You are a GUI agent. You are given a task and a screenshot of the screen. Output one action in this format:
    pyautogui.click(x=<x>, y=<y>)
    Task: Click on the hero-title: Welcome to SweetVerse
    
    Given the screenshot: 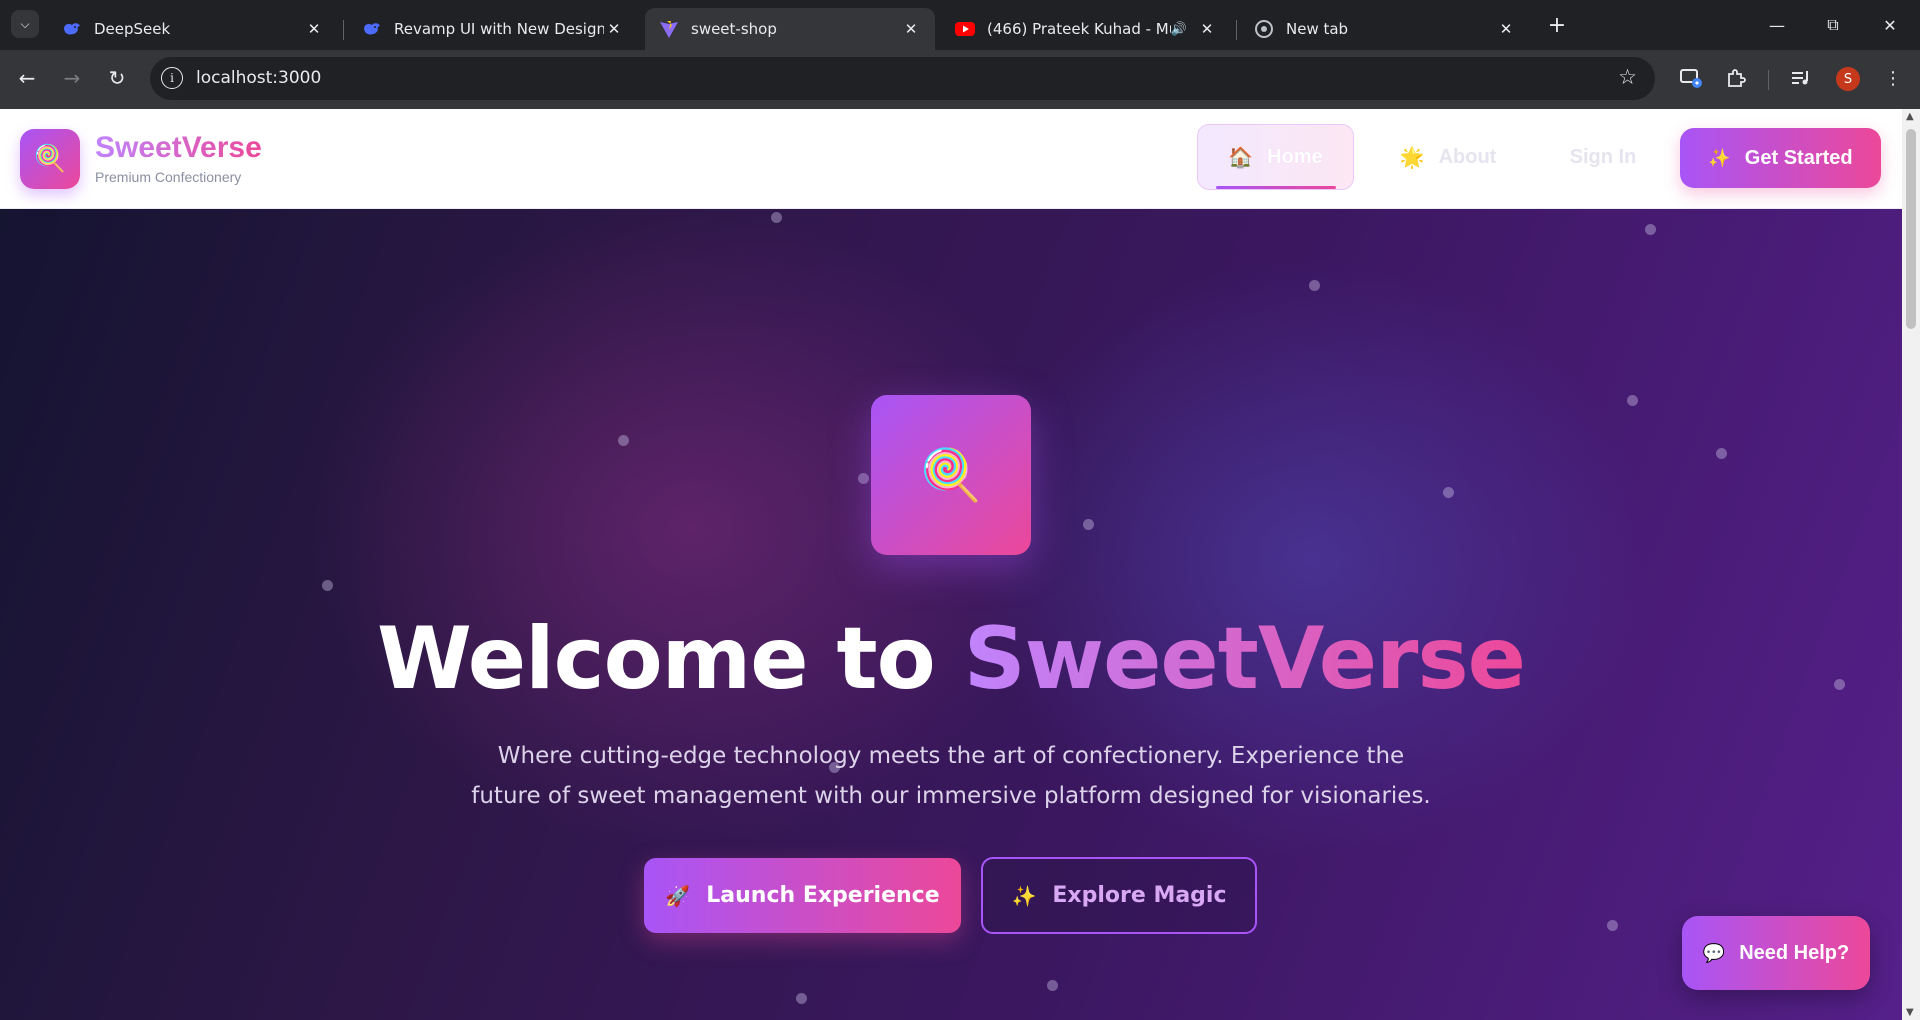 What is the action you would take?
    pyautogui.click(x=951, y=659)
    